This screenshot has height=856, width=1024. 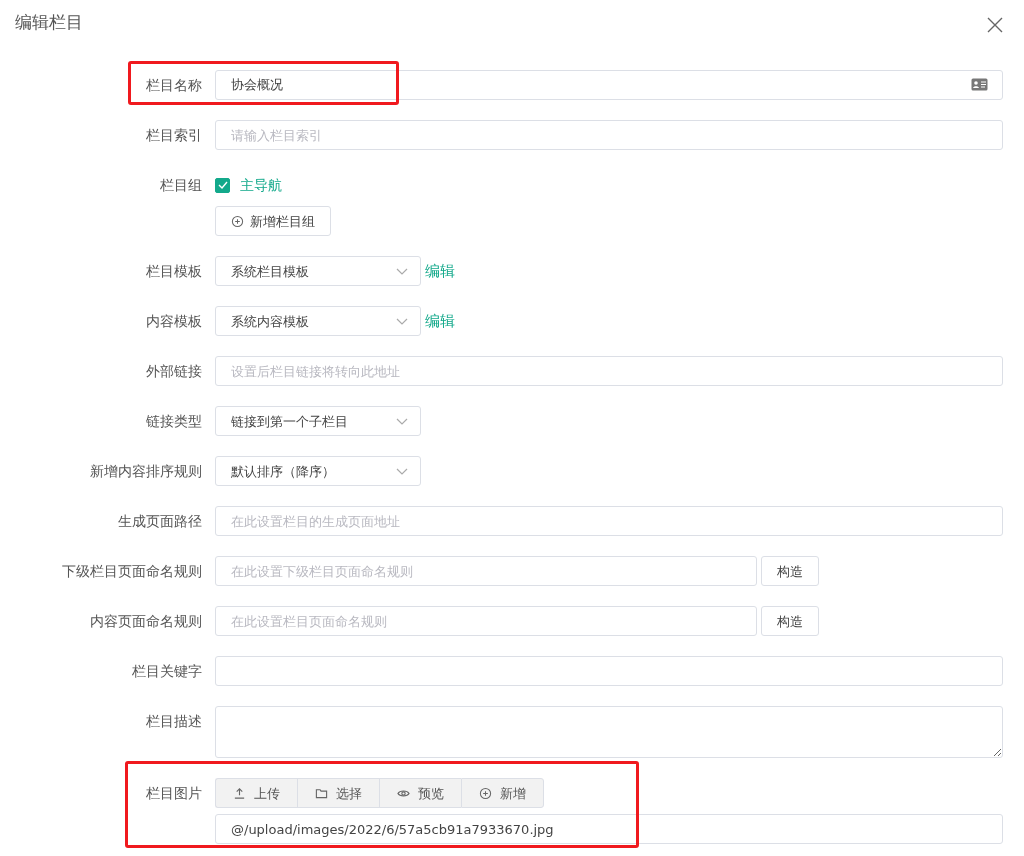 What do you see at coordinates (609, 829) in the screenshot?
I see `text-field: @/upload/images/2022/6/57a5cb91a7933670.jpg` at bounding box center [609, 829].